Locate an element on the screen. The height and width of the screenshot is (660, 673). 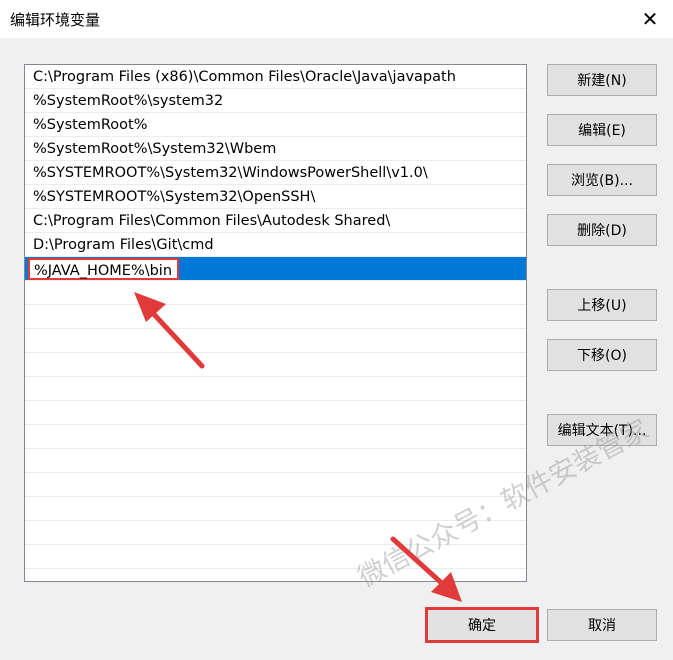
list-item: %SystemRoot%\System32\Wbem is located at coordinates (275, 149).